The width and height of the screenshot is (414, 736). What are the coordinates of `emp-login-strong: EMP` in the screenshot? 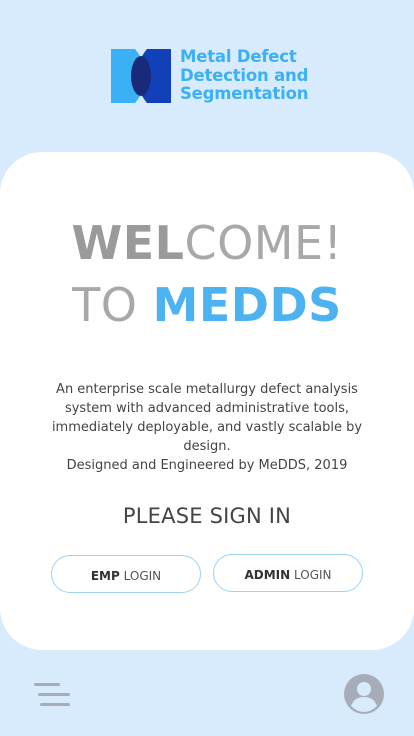 It's located at (105, 576).